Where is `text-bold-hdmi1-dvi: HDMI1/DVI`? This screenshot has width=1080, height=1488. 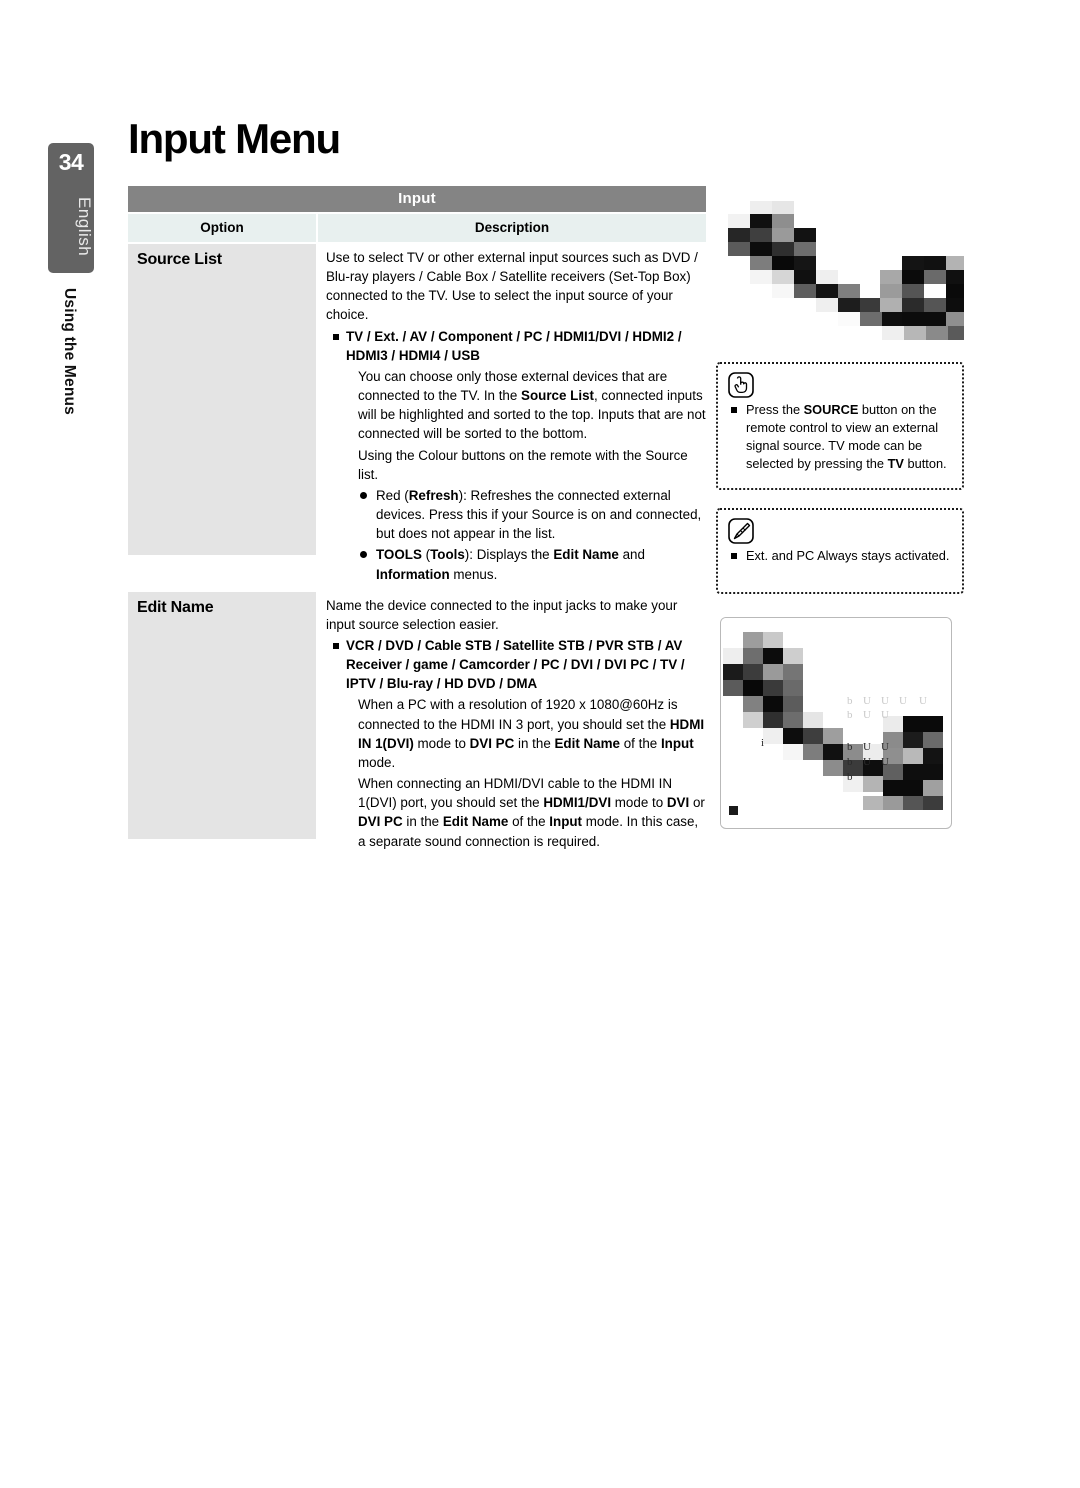 text-bold-hdmi1-dvi: HDMI1/DVI is located at coordinates (577, 803).